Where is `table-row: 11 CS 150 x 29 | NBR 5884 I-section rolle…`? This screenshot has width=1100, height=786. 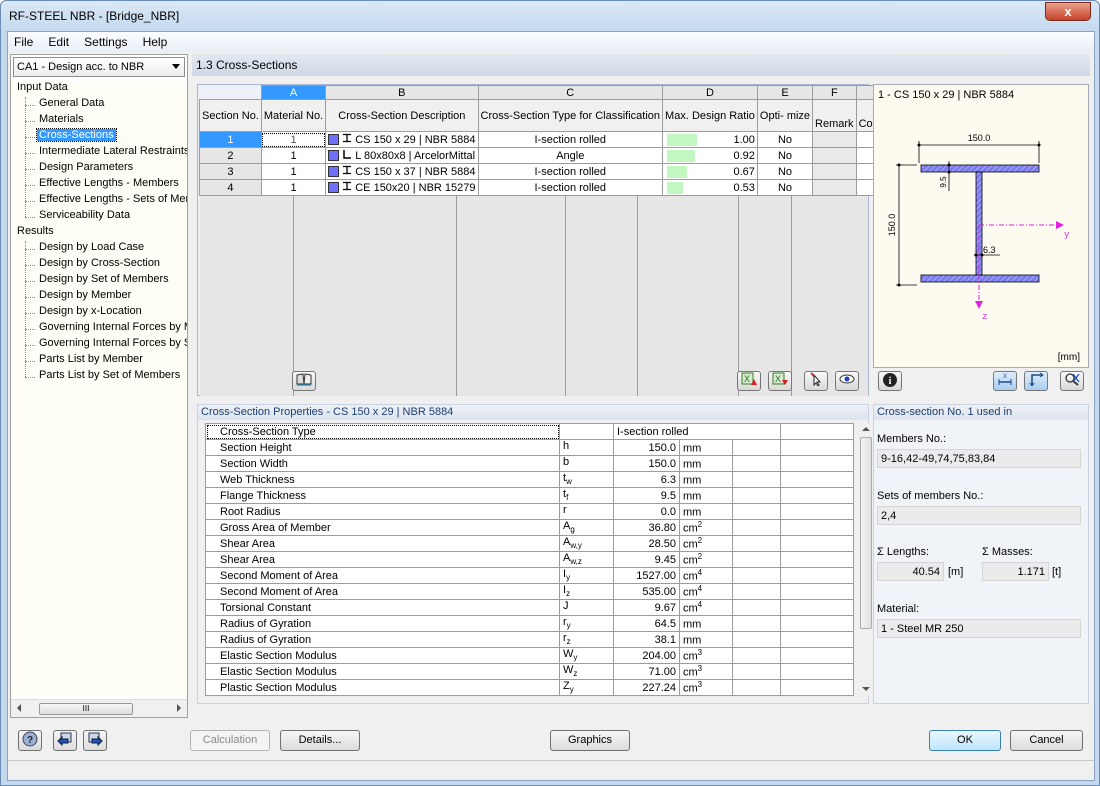 table-row: 11 CS 150 x 29 | NBR 5884 I-section rolle… is located at coordinates (554, 139).